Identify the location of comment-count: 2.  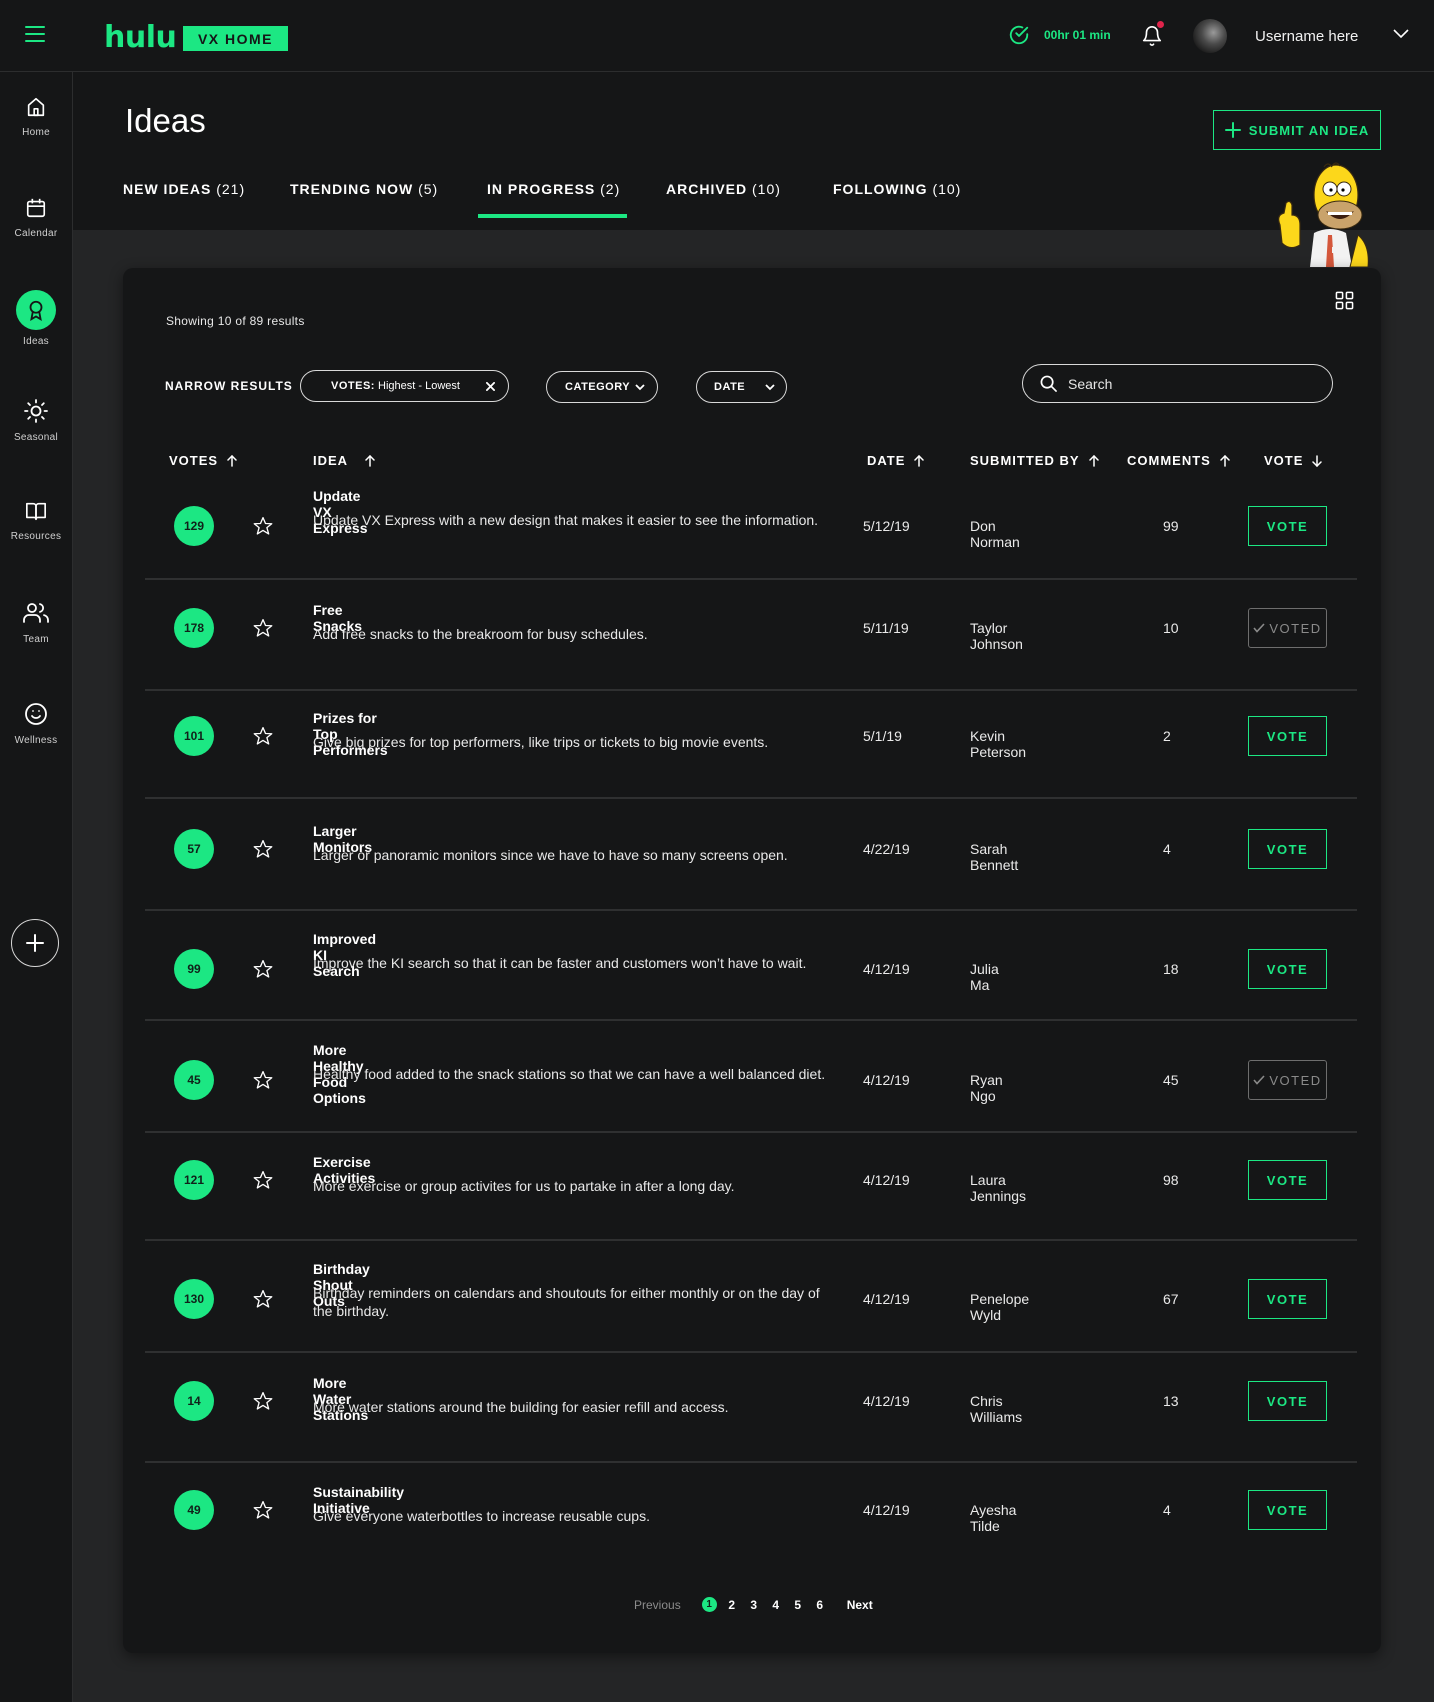
(1167, 736).